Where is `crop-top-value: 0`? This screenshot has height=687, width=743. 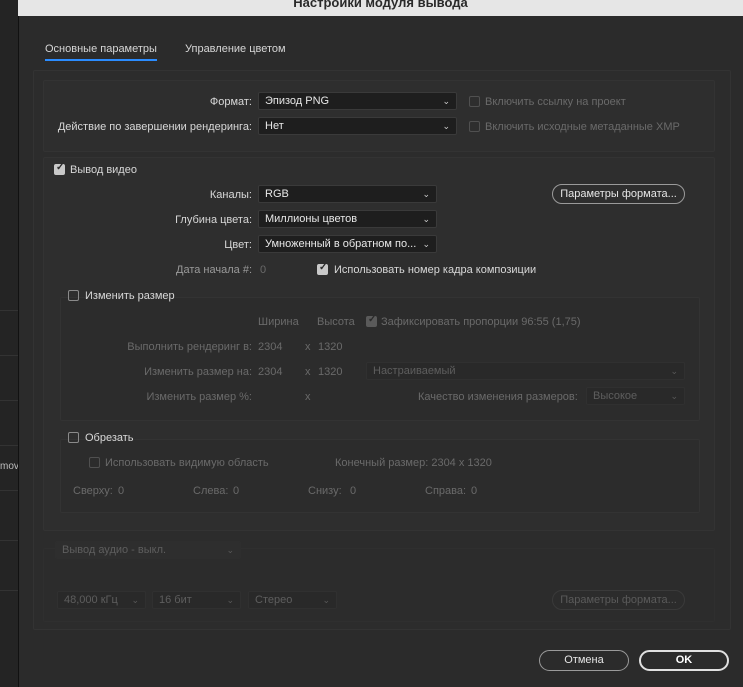
crop-top-value: 0 is located at coordinates (121, 491).